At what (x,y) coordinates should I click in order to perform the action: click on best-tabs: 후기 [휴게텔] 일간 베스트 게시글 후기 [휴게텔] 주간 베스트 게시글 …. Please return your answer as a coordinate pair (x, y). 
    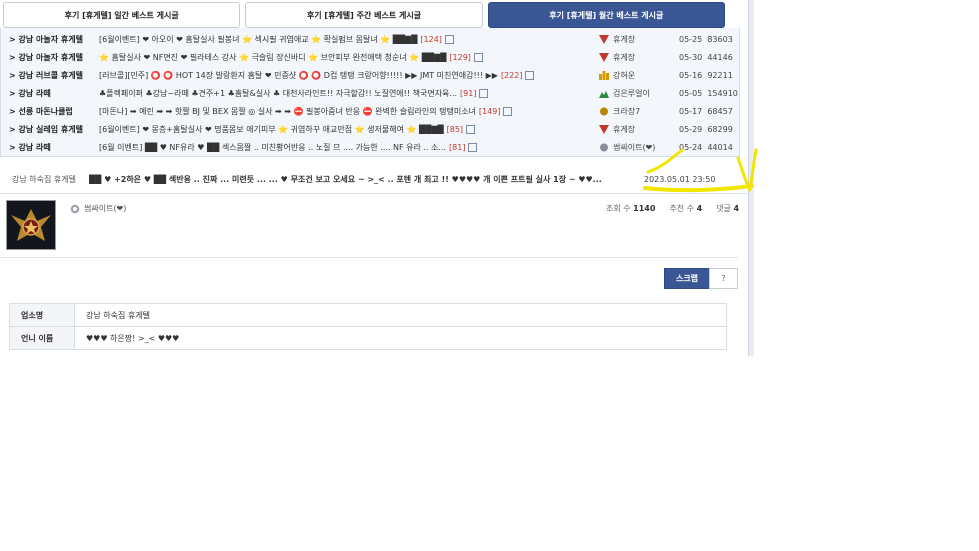
    Looking at the image, I should click on (364, 15).